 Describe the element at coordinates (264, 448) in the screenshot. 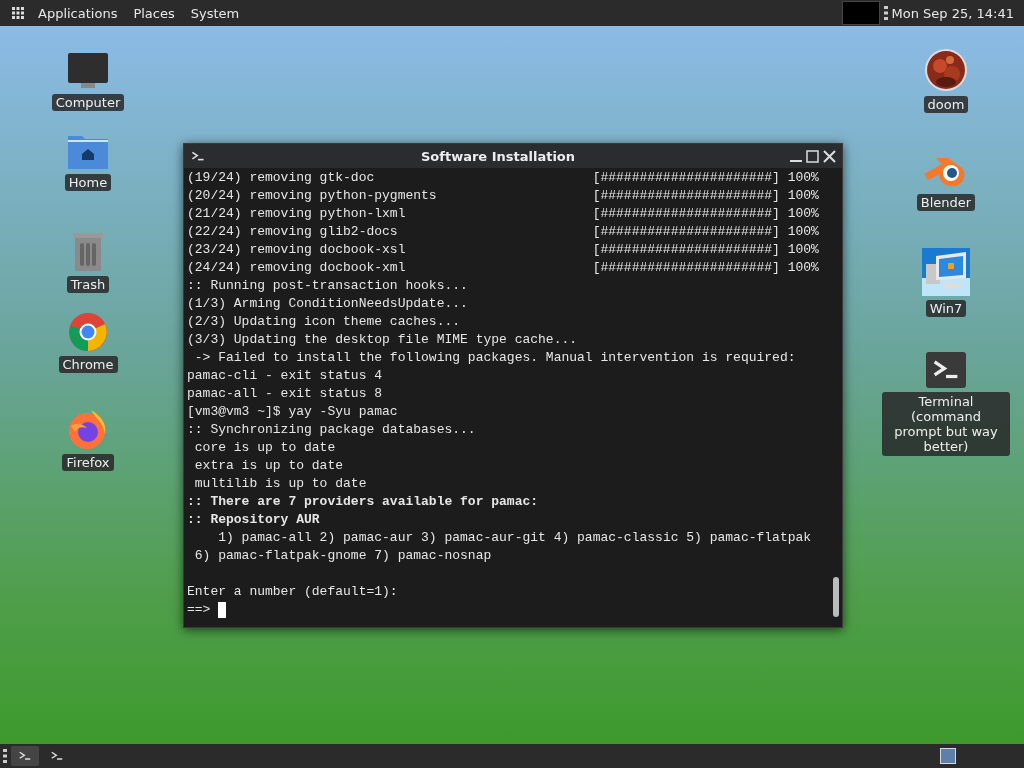

I see `terminal-line: core is up to date` at that location.